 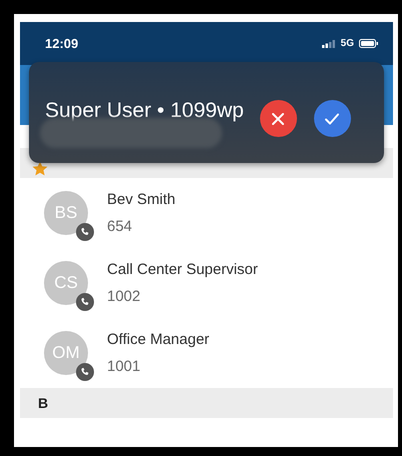 What do you see at coordinates (66, 213) in the screenshot?
I see `avatar-initials: BS` at bounding box center [66, 213].